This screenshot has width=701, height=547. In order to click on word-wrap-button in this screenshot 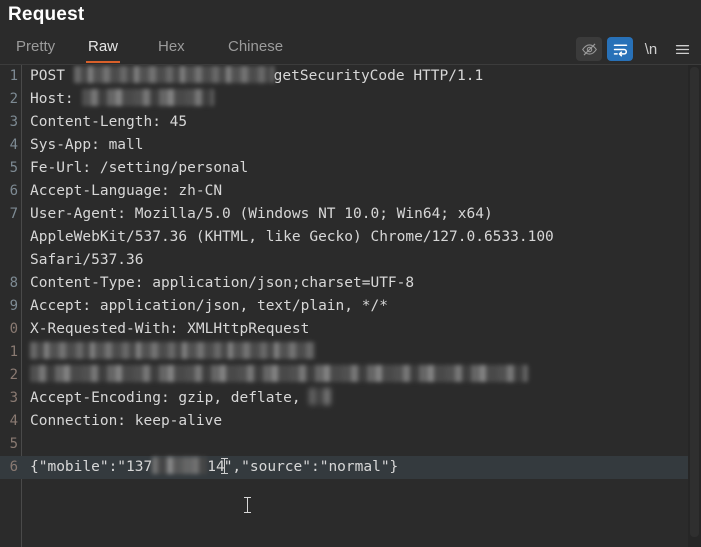, I will do `click(620, 49)`.